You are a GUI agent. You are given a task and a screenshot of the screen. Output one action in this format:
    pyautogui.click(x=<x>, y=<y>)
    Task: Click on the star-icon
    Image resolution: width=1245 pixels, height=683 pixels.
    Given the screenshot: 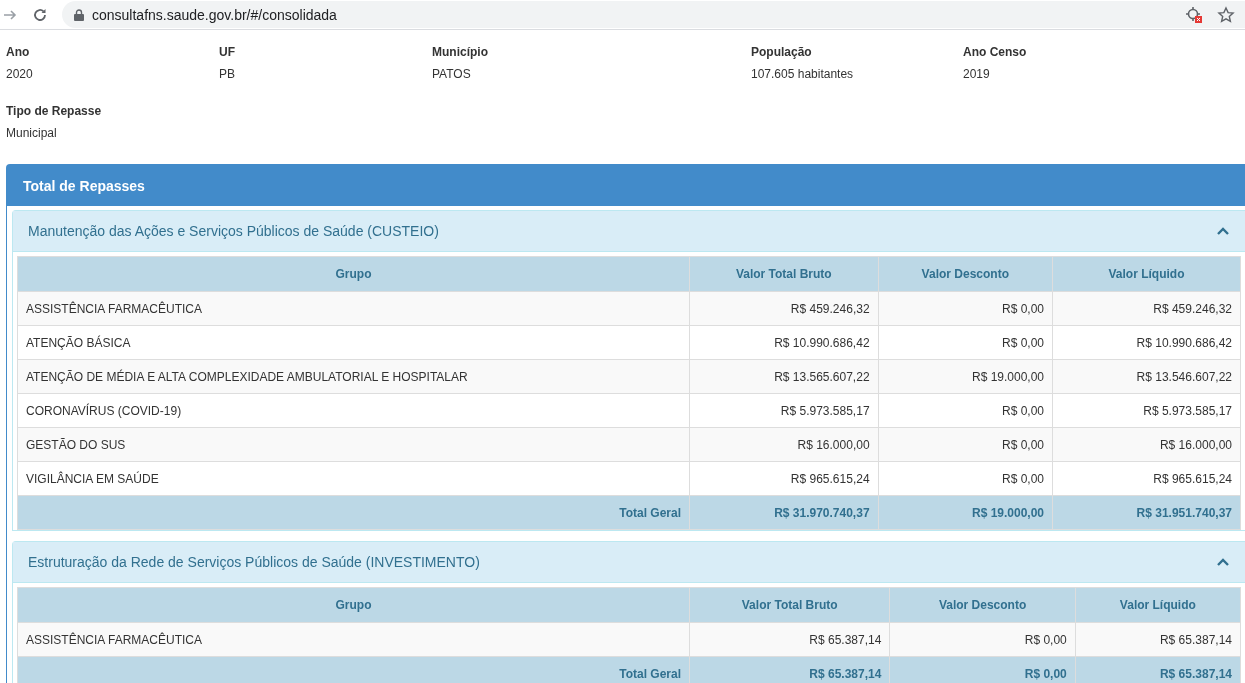 What is the action you would take?
    pyautogui.click(x=1226, y=14)
    